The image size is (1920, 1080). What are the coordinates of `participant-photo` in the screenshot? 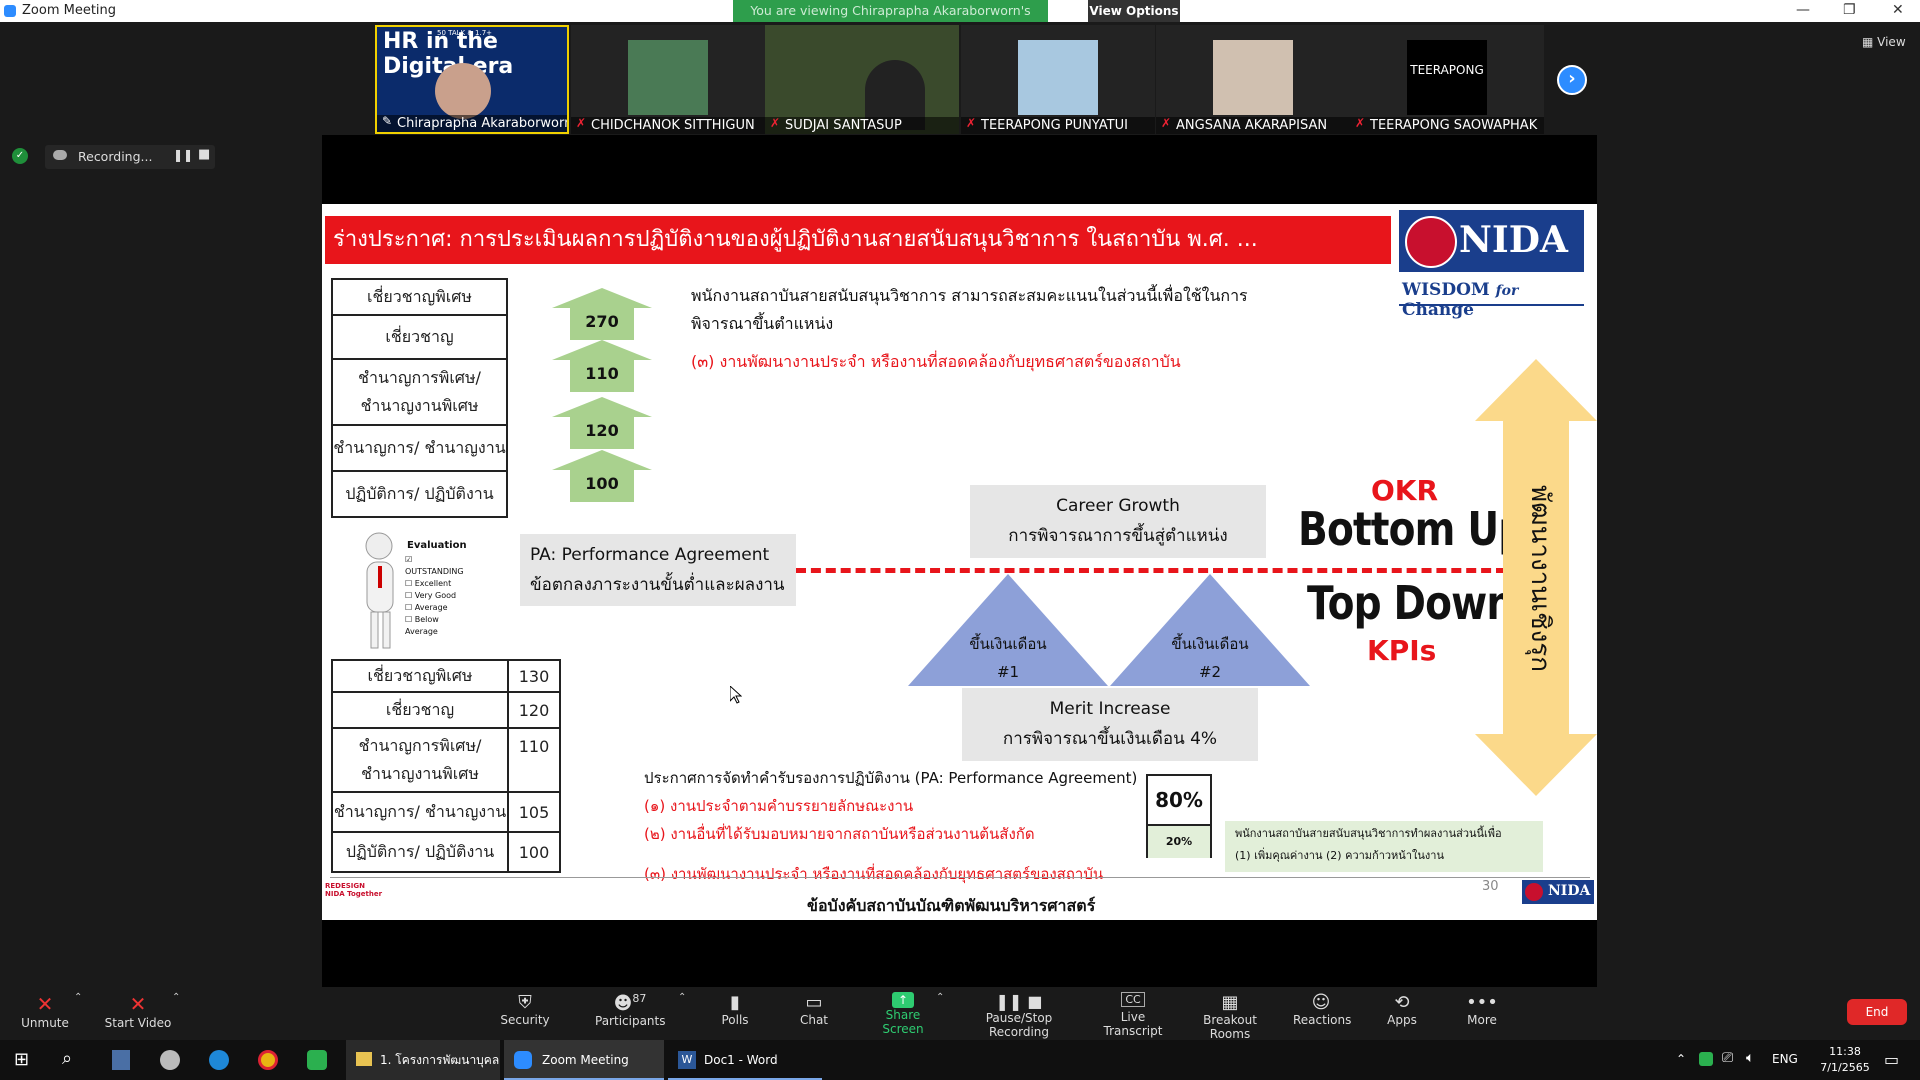 It's located at (668, 77).